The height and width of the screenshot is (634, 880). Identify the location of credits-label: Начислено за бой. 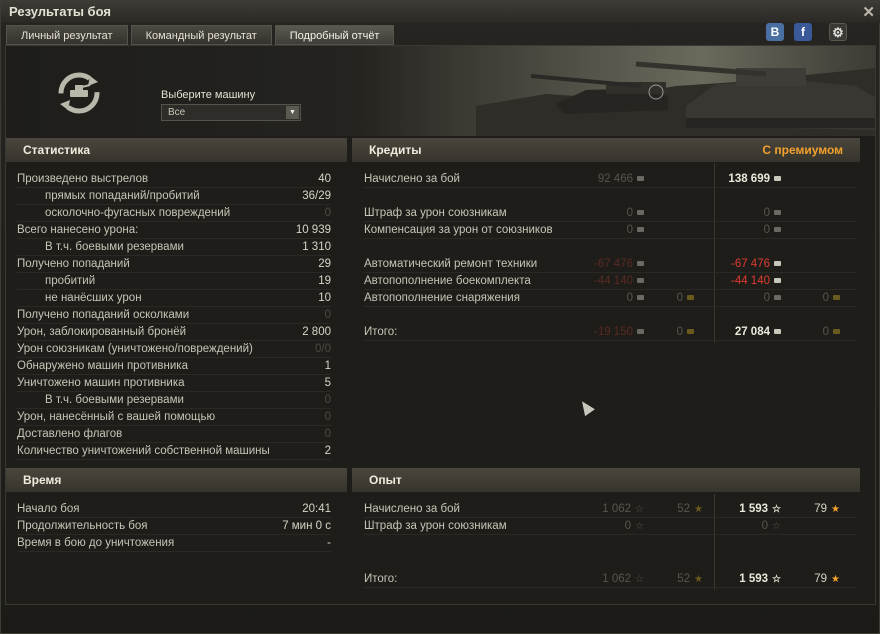
(412, 179).